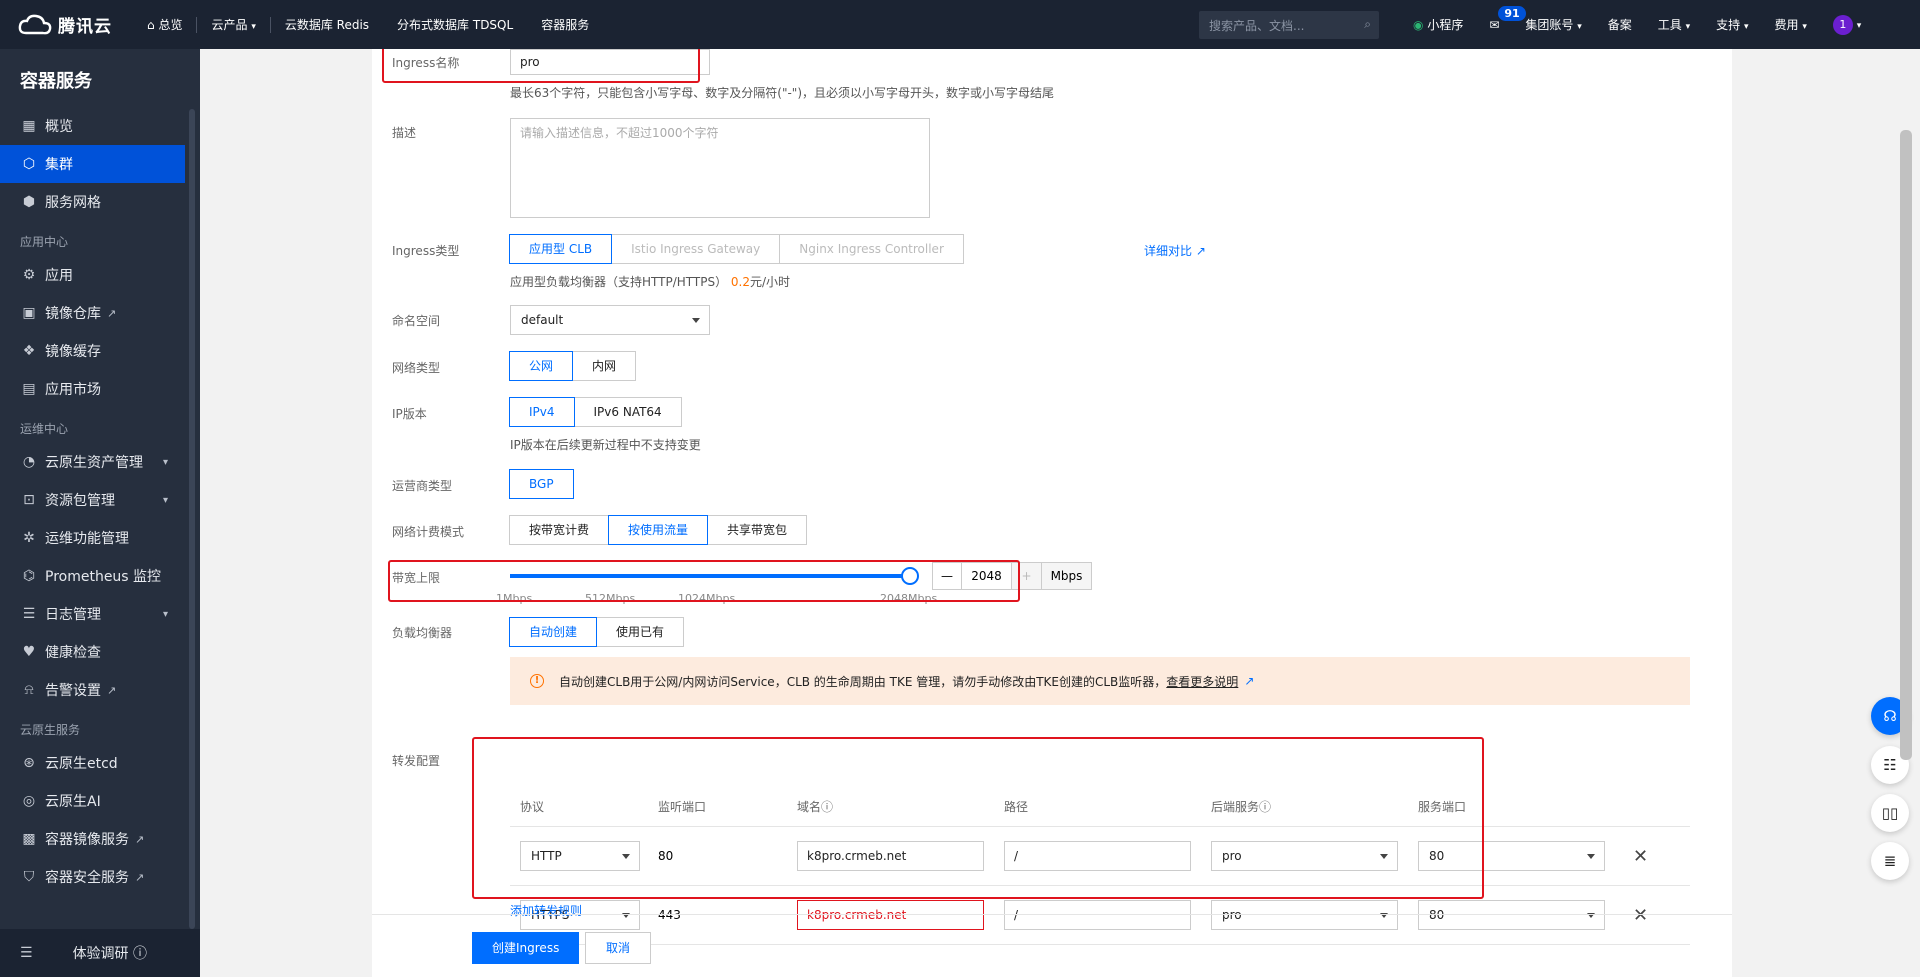 The height and width of the screenshot is (977, 1920). What do you see at coordinates (604, 366) in the screenshot?
I see `network-private-option: 内网` at bounding box center [604, 366].